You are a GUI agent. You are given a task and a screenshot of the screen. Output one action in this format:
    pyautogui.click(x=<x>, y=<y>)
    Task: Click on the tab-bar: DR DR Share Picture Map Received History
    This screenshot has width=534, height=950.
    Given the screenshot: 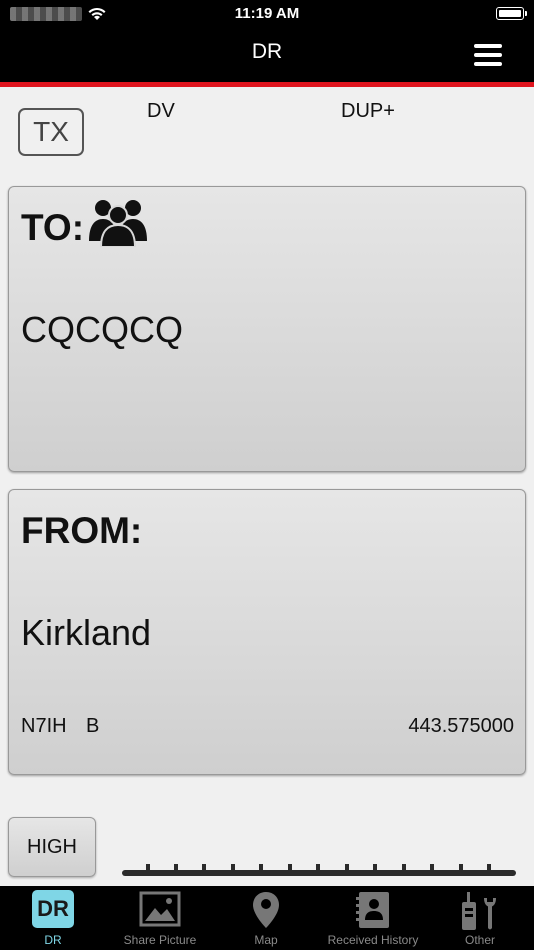 What is the action you would take?
    pyautogui.click(x=267, y=918)
    